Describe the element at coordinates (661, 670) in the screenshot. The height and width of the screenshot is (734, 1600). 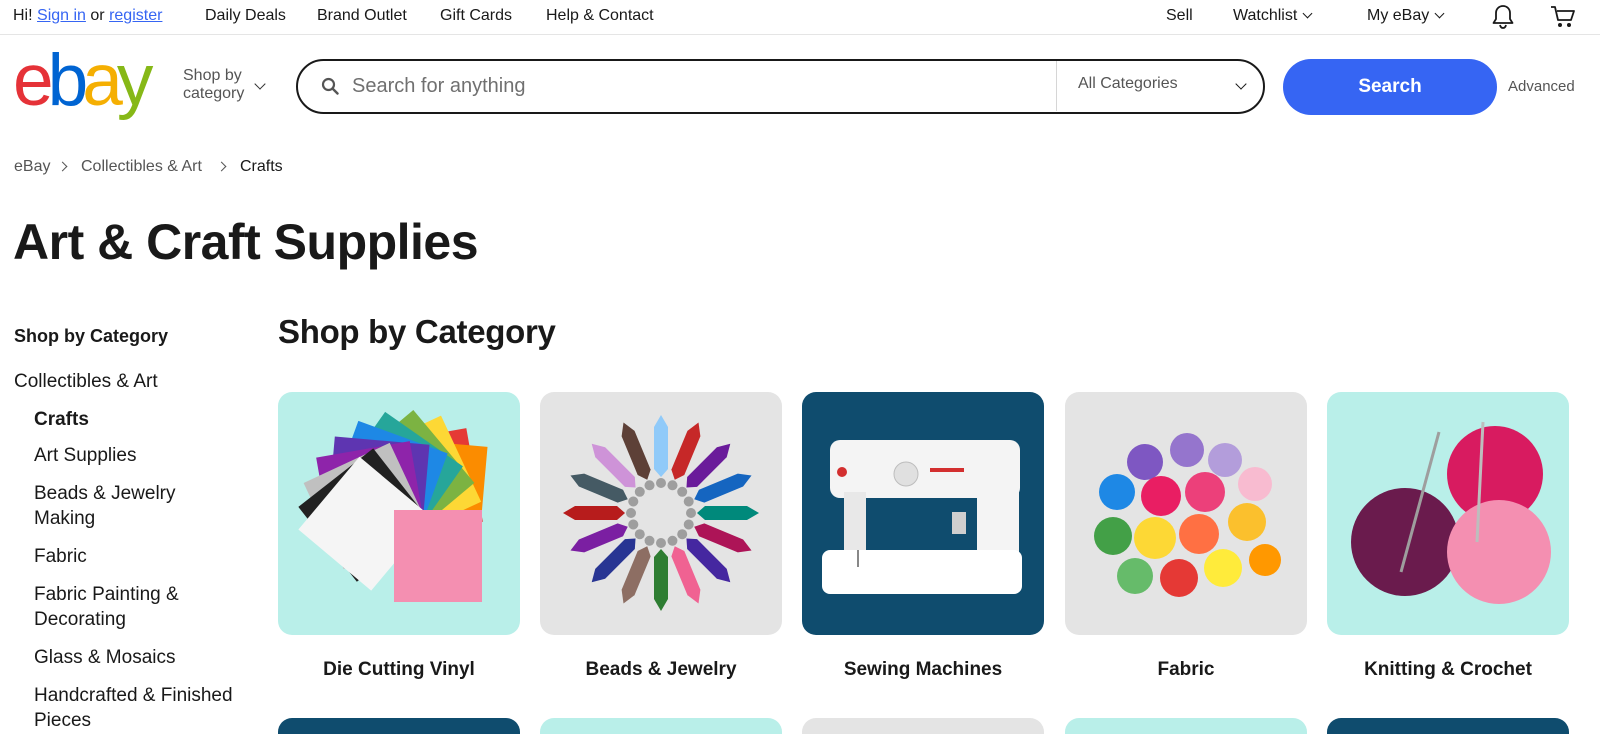
I see `tile-label: Beads & Jewelry` at that location.